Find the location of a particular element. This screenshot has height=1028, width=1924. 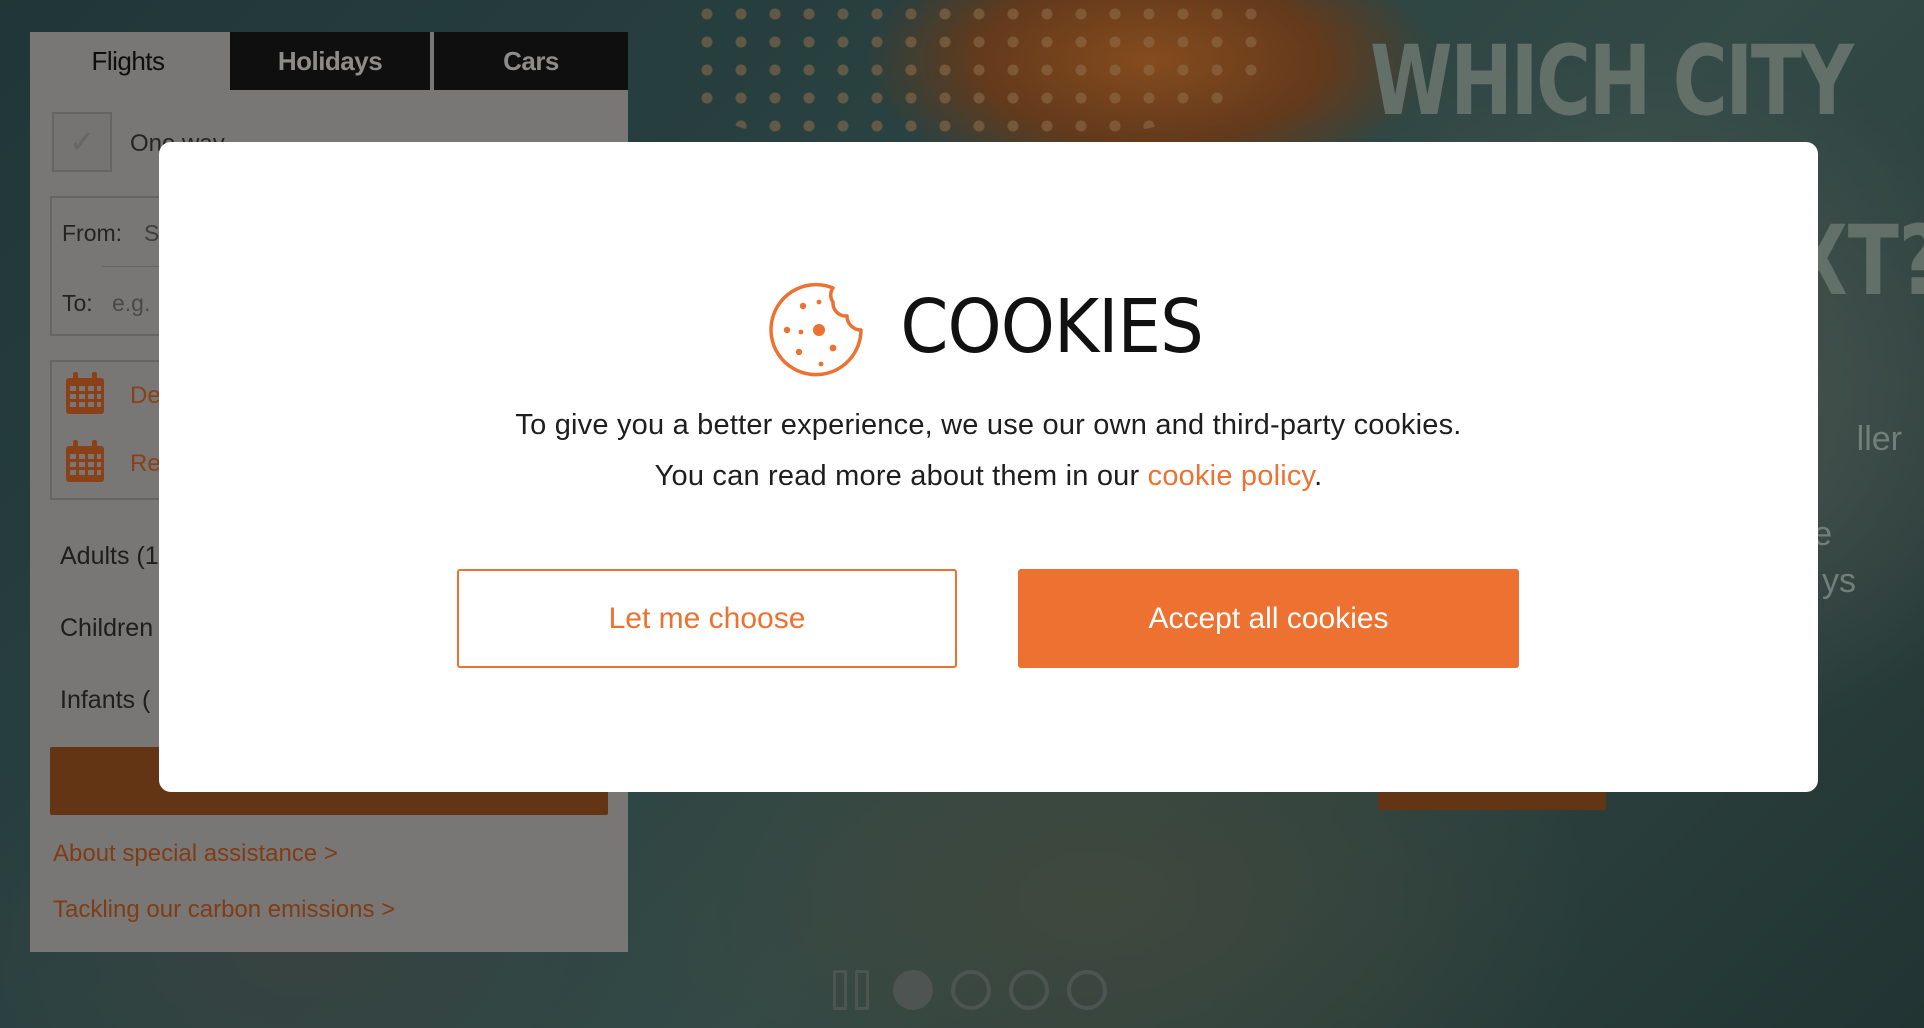

cookie-text-prefix: You can read more about them in our is located at coordinates (901, 476).